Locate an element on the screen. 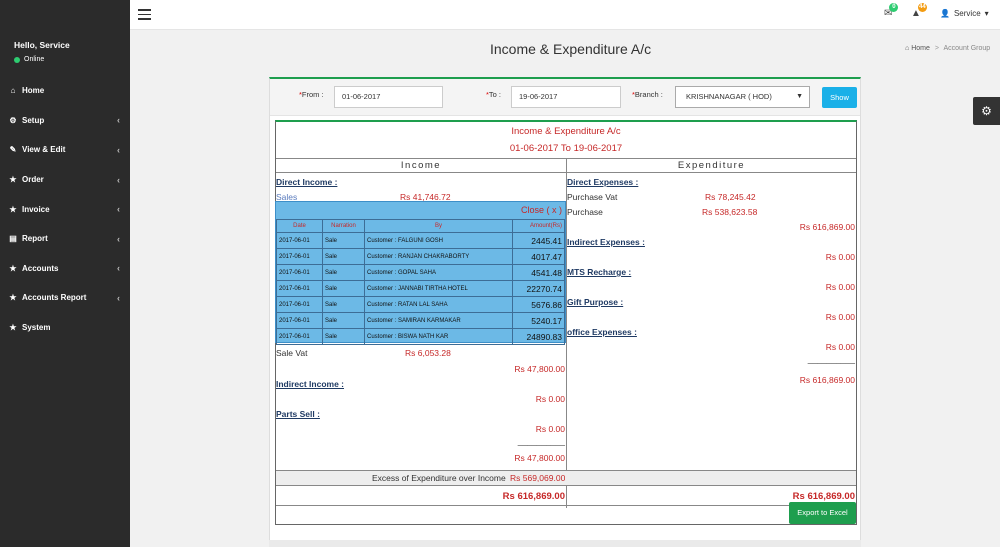 The image size is (1000, 547). cell-amount: 2445.41 is located at coordinates (538, 240).